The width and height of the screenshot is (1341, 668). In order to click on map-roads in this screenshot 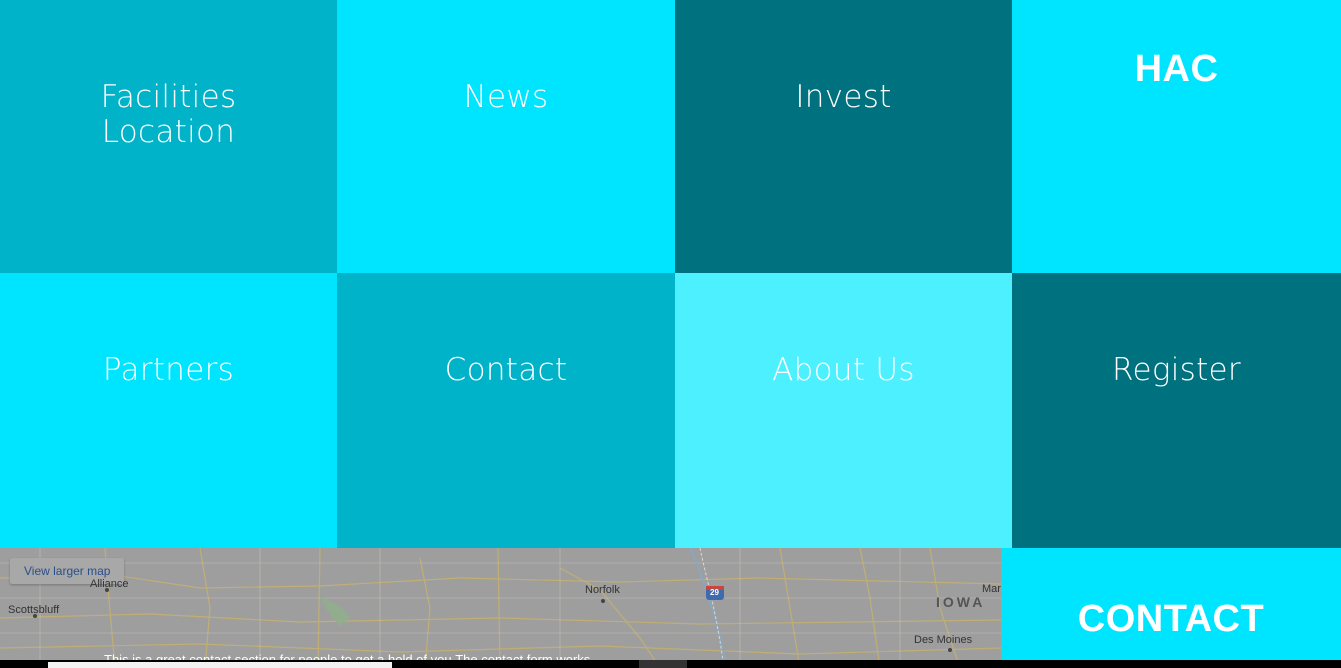, I will do `click(500, 608)`.